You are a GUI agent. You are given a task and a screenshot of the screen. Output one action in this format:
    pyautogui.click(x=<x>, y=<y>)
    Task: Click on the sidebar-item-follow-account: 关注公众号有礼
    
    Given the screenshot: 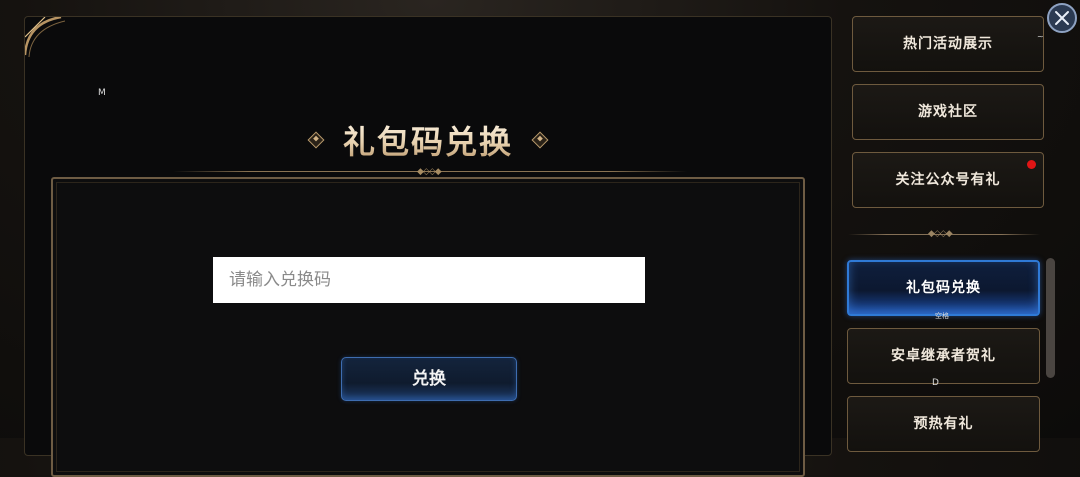 What is the action you would take?
    pyautogui.click(x=948, y=180)
    